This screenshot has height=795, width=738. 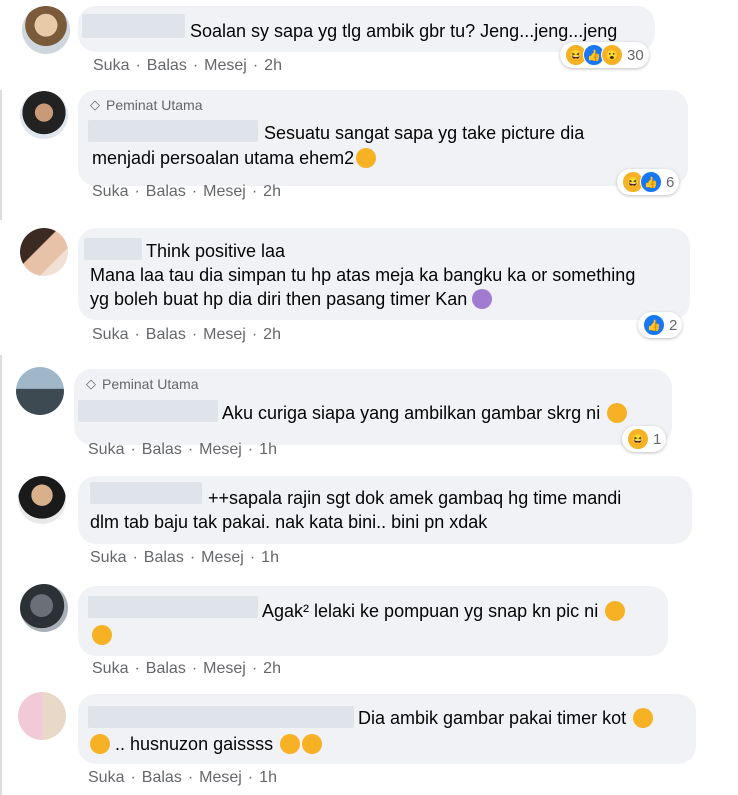 I want to click on woman-shrugging-emoji-icon, so click(x=482, y=299).